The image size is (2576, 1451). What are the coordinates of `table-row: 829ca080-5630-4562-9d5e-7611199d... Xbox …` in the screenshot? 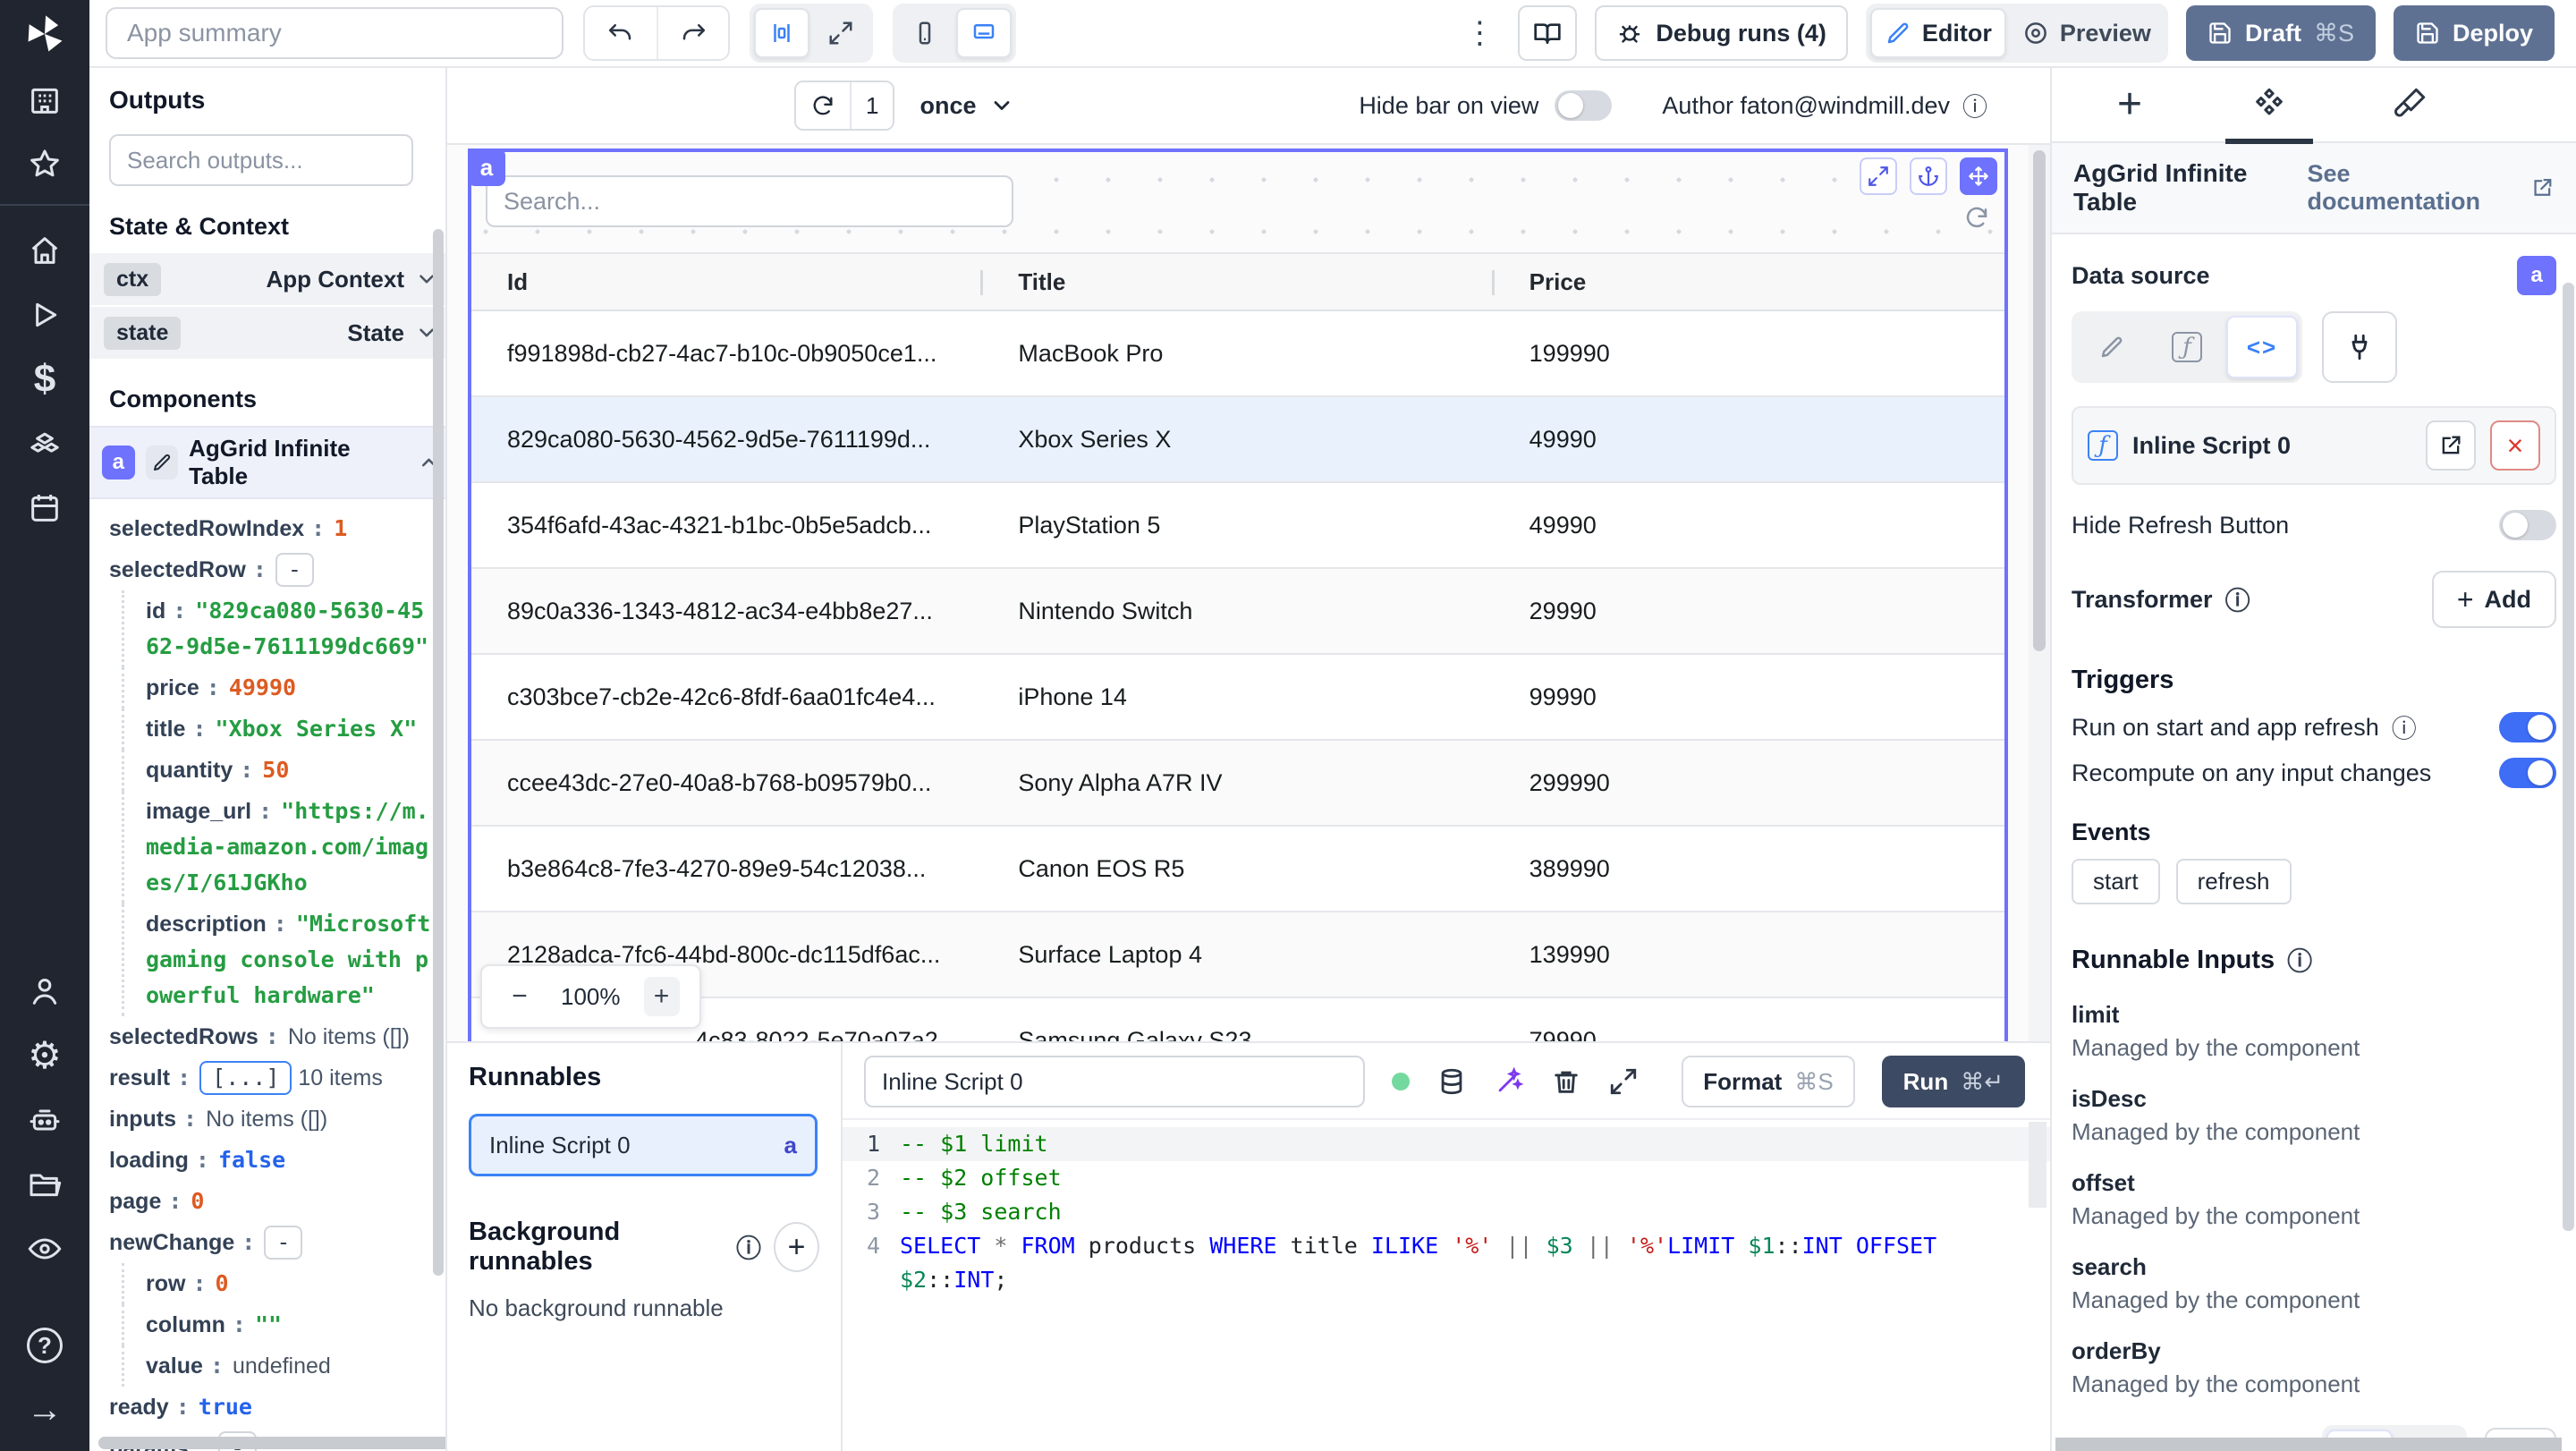 It's located at (1237, 440).